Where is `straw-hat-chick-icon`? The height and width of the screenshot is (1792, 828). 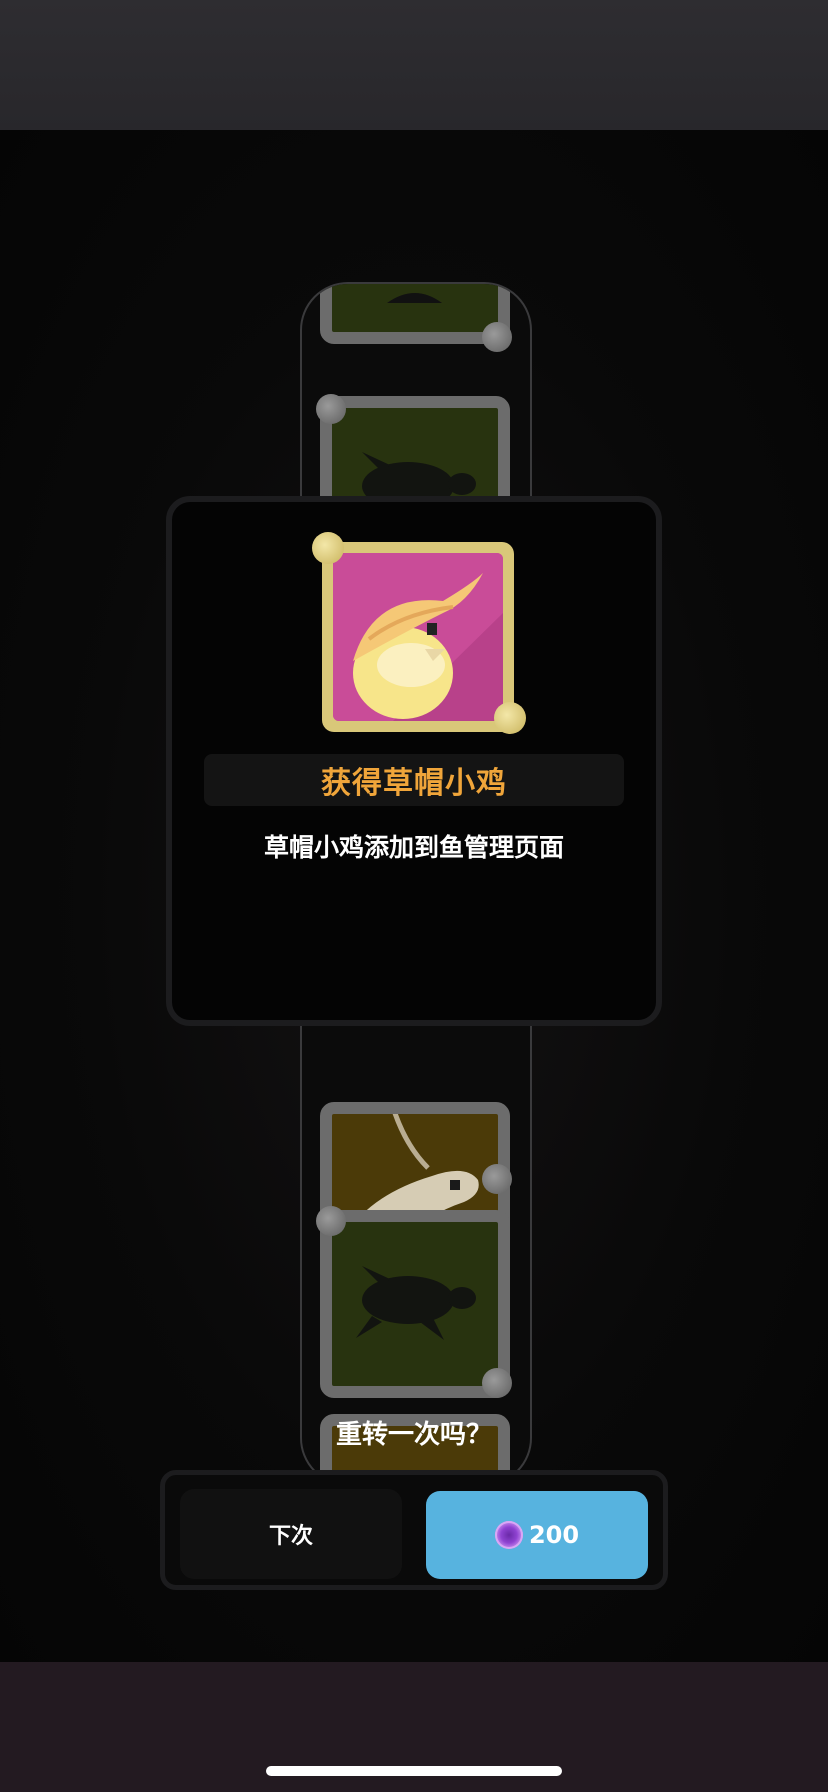 straw-hat-chick-icon is located at coordinates (418, 637).